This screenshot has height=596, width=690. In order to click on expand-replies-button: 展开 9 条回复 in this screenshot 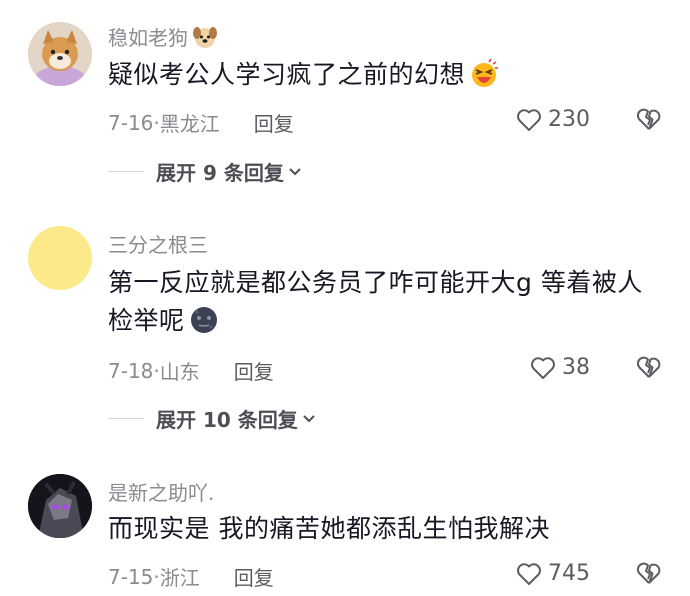, I will do `click(205, 171)`.